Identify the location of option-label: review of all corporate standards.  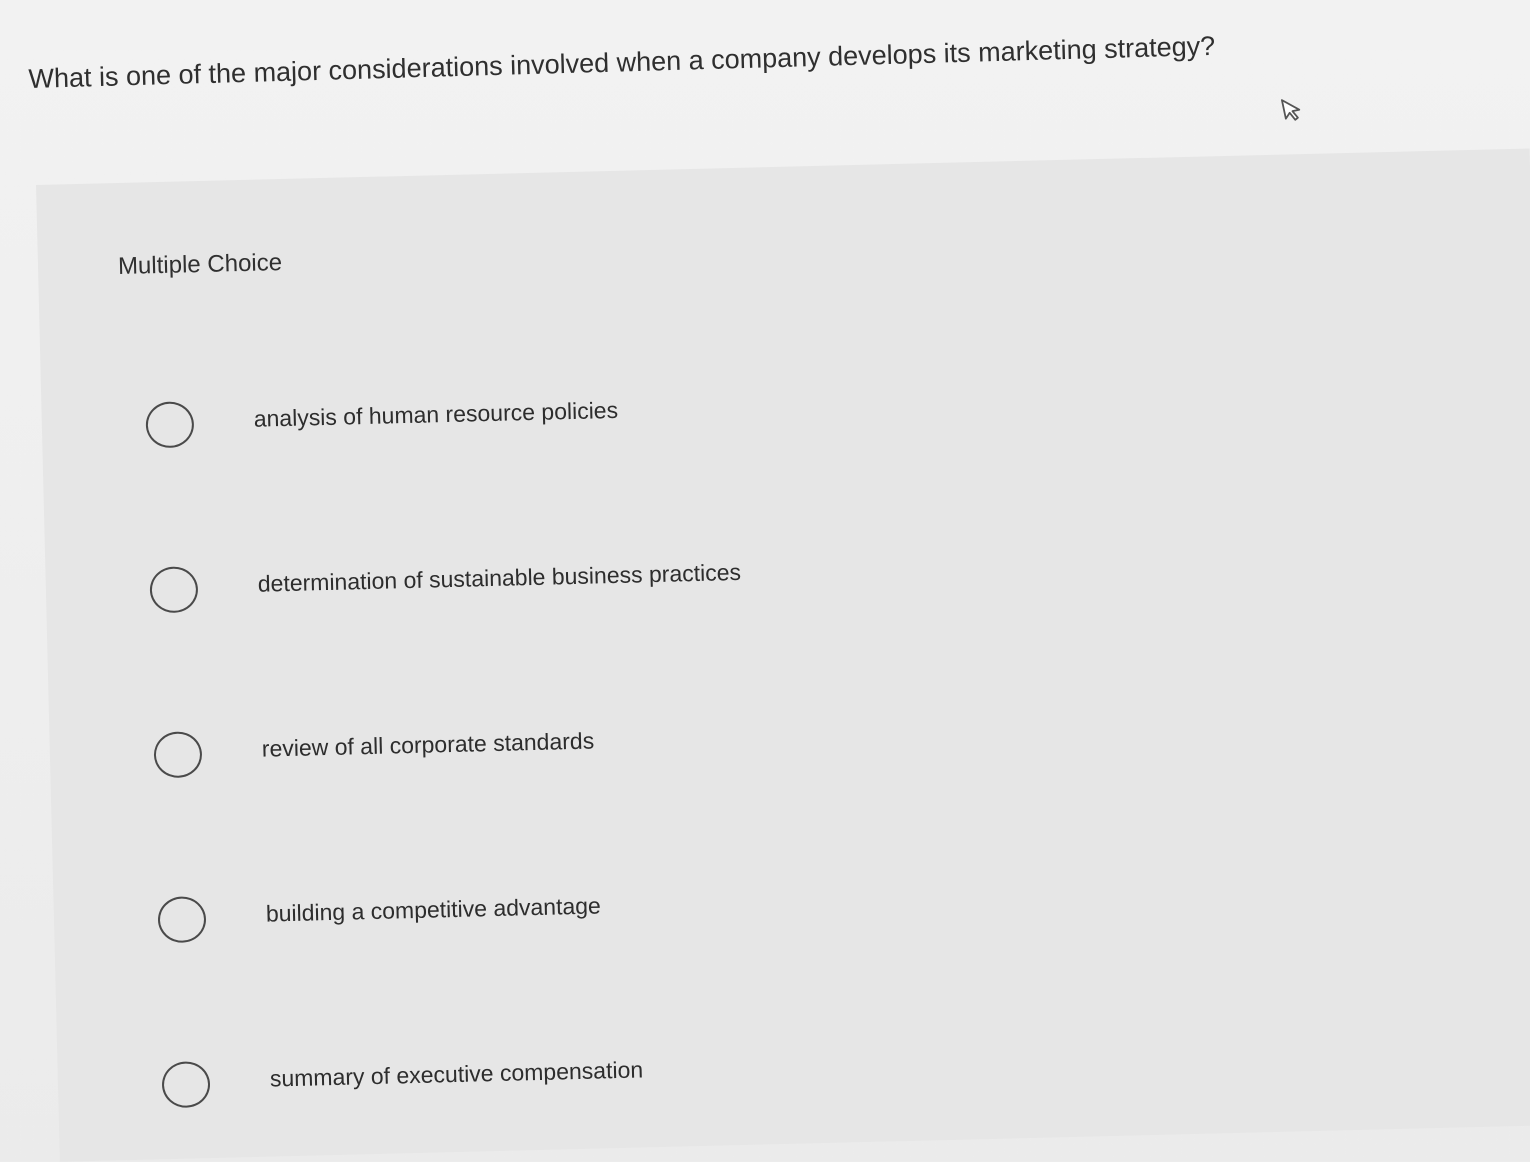
(428, 744).